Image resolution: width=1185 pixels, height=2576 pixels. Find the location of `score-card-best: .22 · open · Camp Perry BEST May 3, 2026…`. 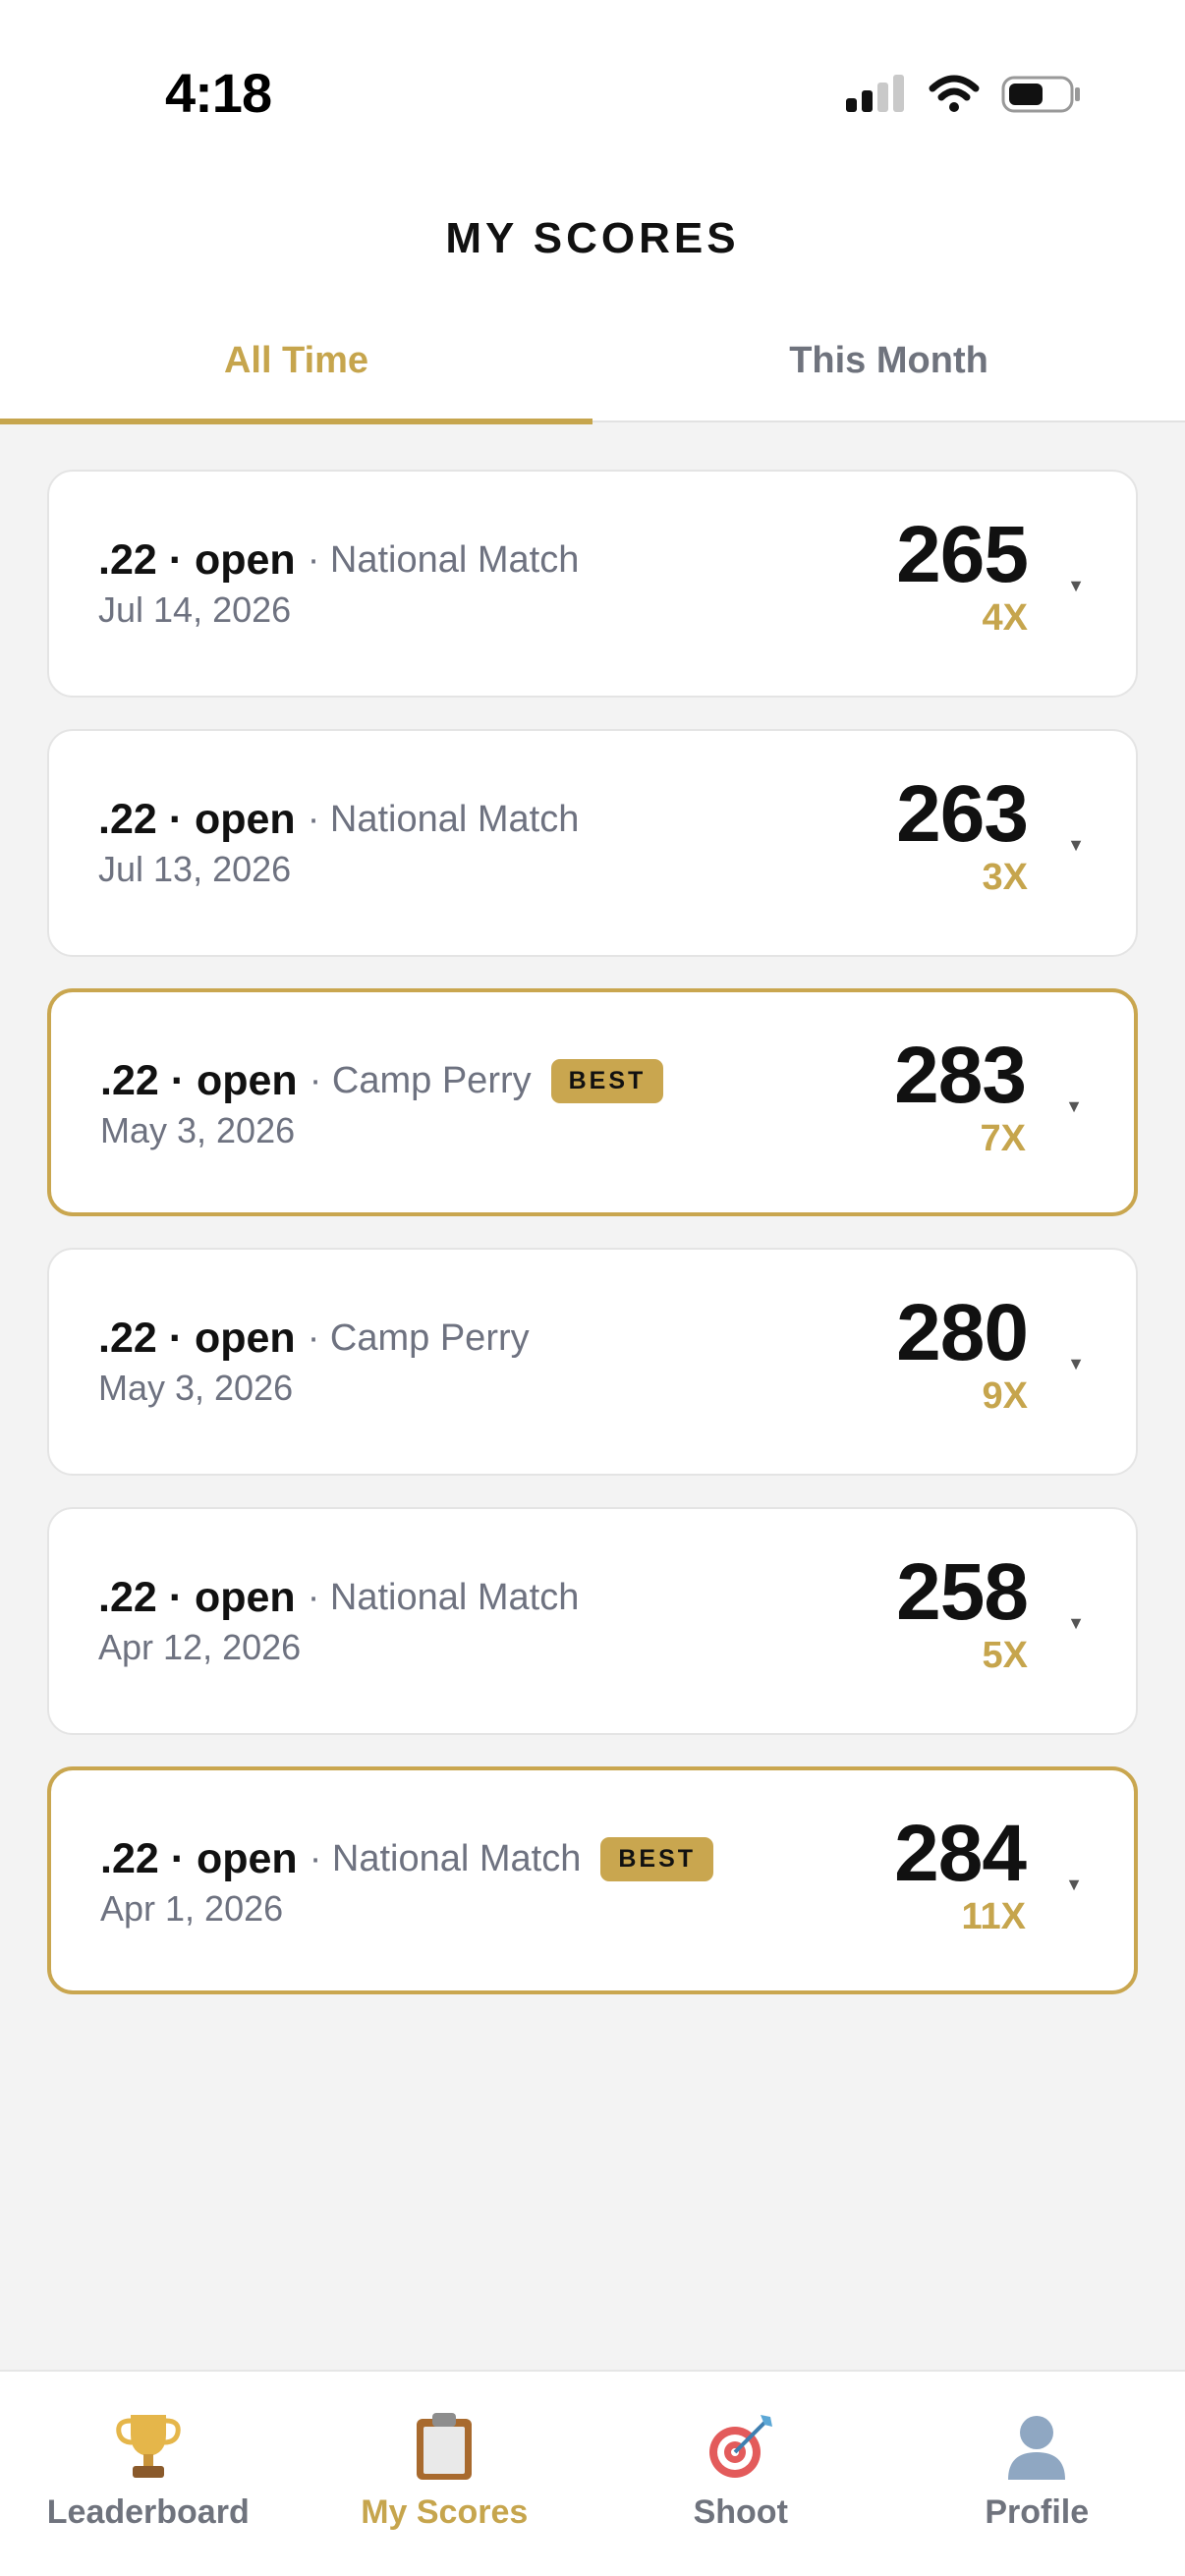

score-card-best: .22 · open · Camp Perry BEST May 3, 2026… is located at coordinates (592, 1102).